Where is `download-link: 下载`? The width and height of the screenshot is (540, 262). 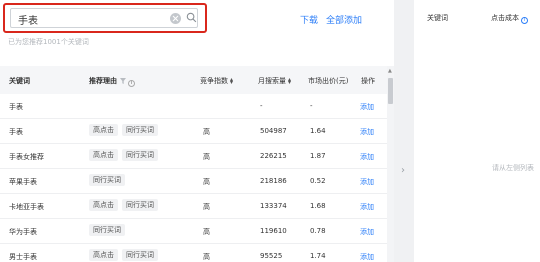 download-link: 下载 is located at coordinates (309, 19).